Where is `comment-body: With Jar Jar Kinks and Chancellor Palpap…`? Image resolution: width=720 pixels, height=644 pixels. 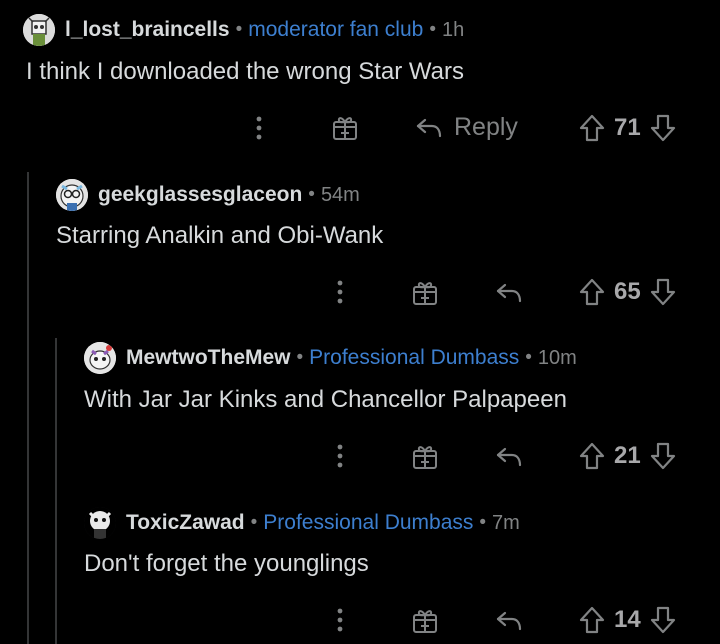
comment-body: With Jar Jar Kinks and Chancellor Palpap… is located at coordinates (325, 399).